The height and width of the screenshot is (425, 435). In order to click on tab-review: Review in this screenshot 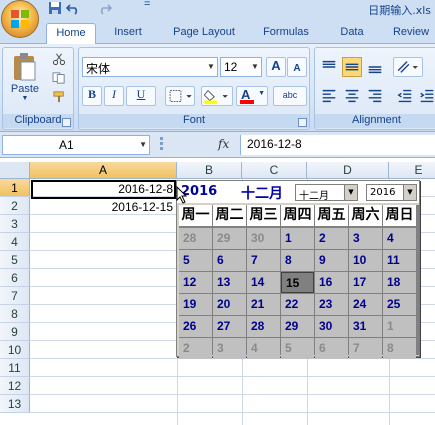, I will do `click(410, 33)`.